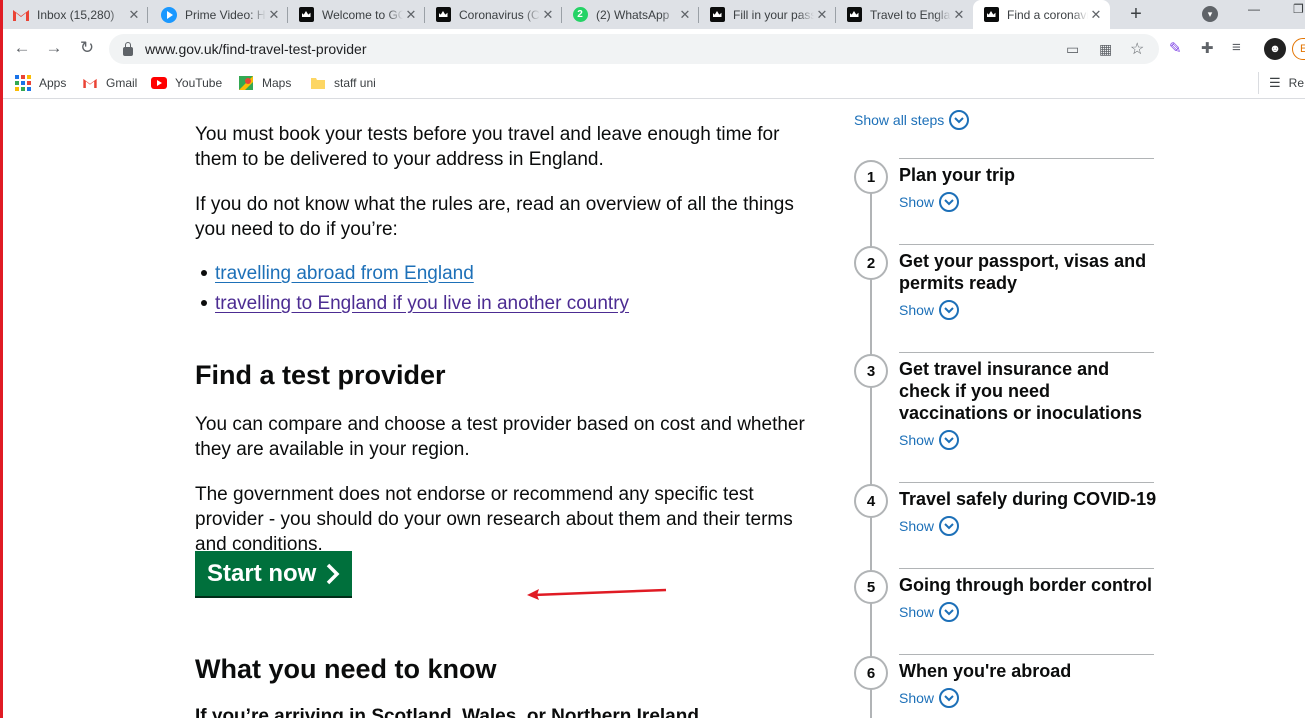  I want to click on step-number: 4, so click(871, 501).